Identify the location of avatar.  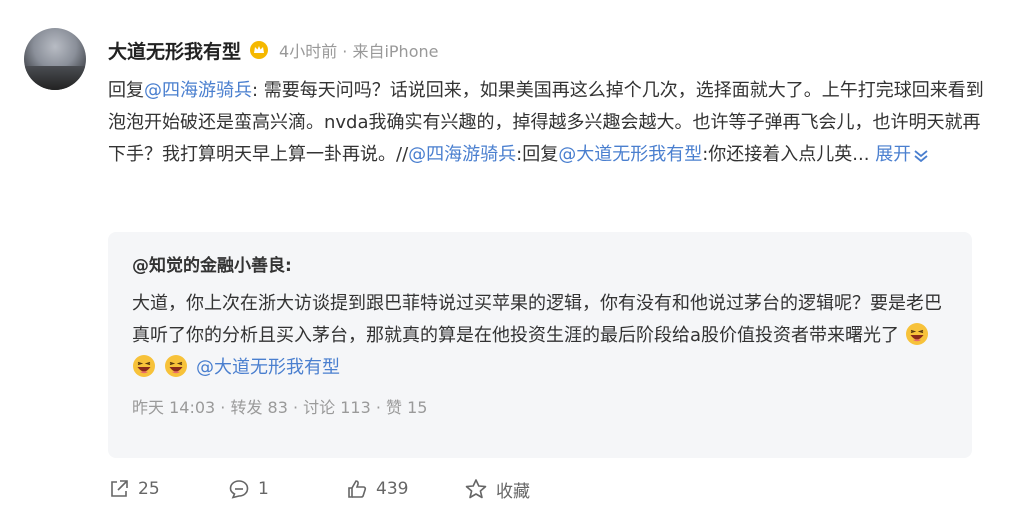
(55, 59).